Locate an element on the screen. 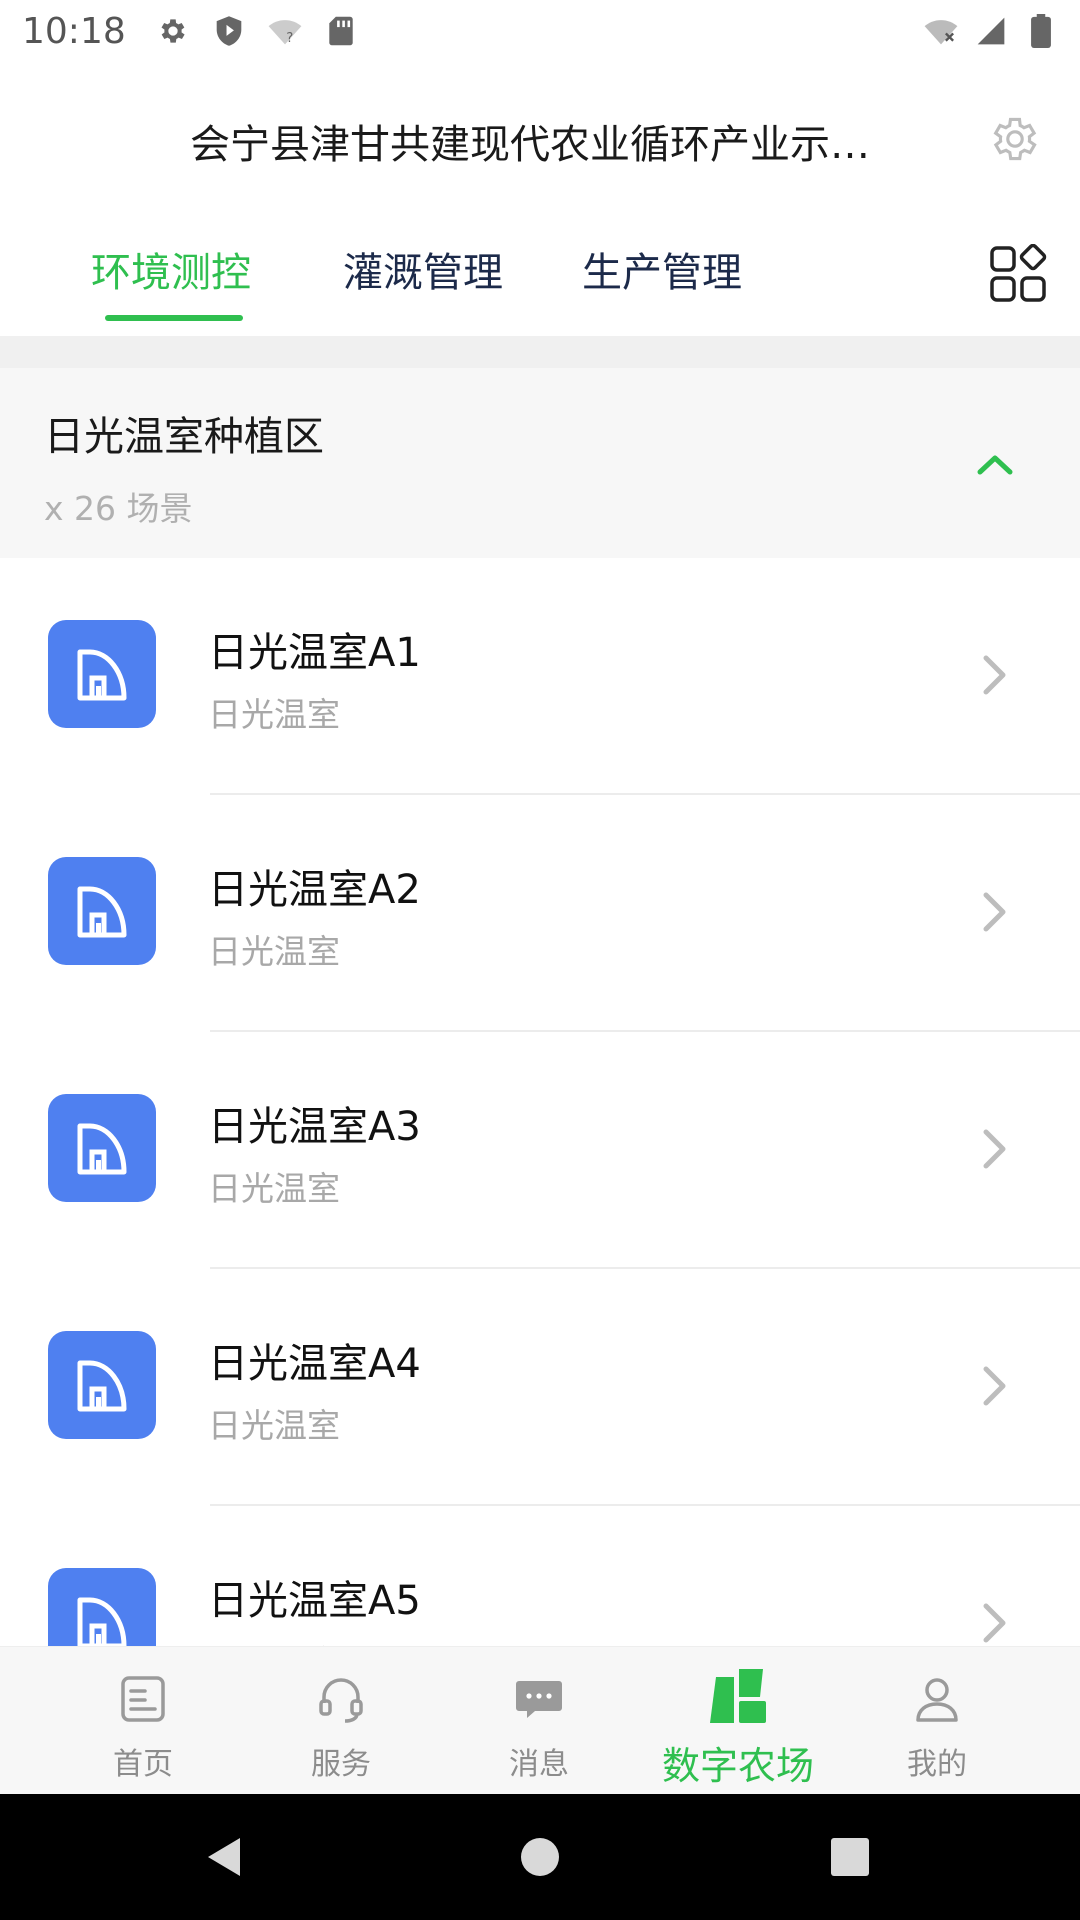 This screenshot has height=1920, width=1080. item-title: 日光温室A2 is located at coordinates (314, 890).